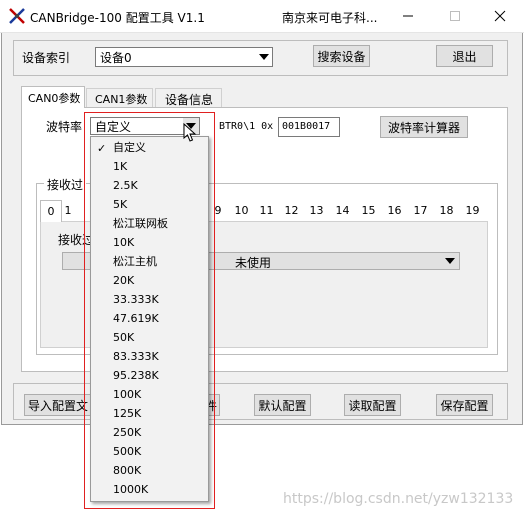 Image resolution: width=524 pixels, height=519 pixels. I want to click on dropdown-option: 800K, so click(116, 470).